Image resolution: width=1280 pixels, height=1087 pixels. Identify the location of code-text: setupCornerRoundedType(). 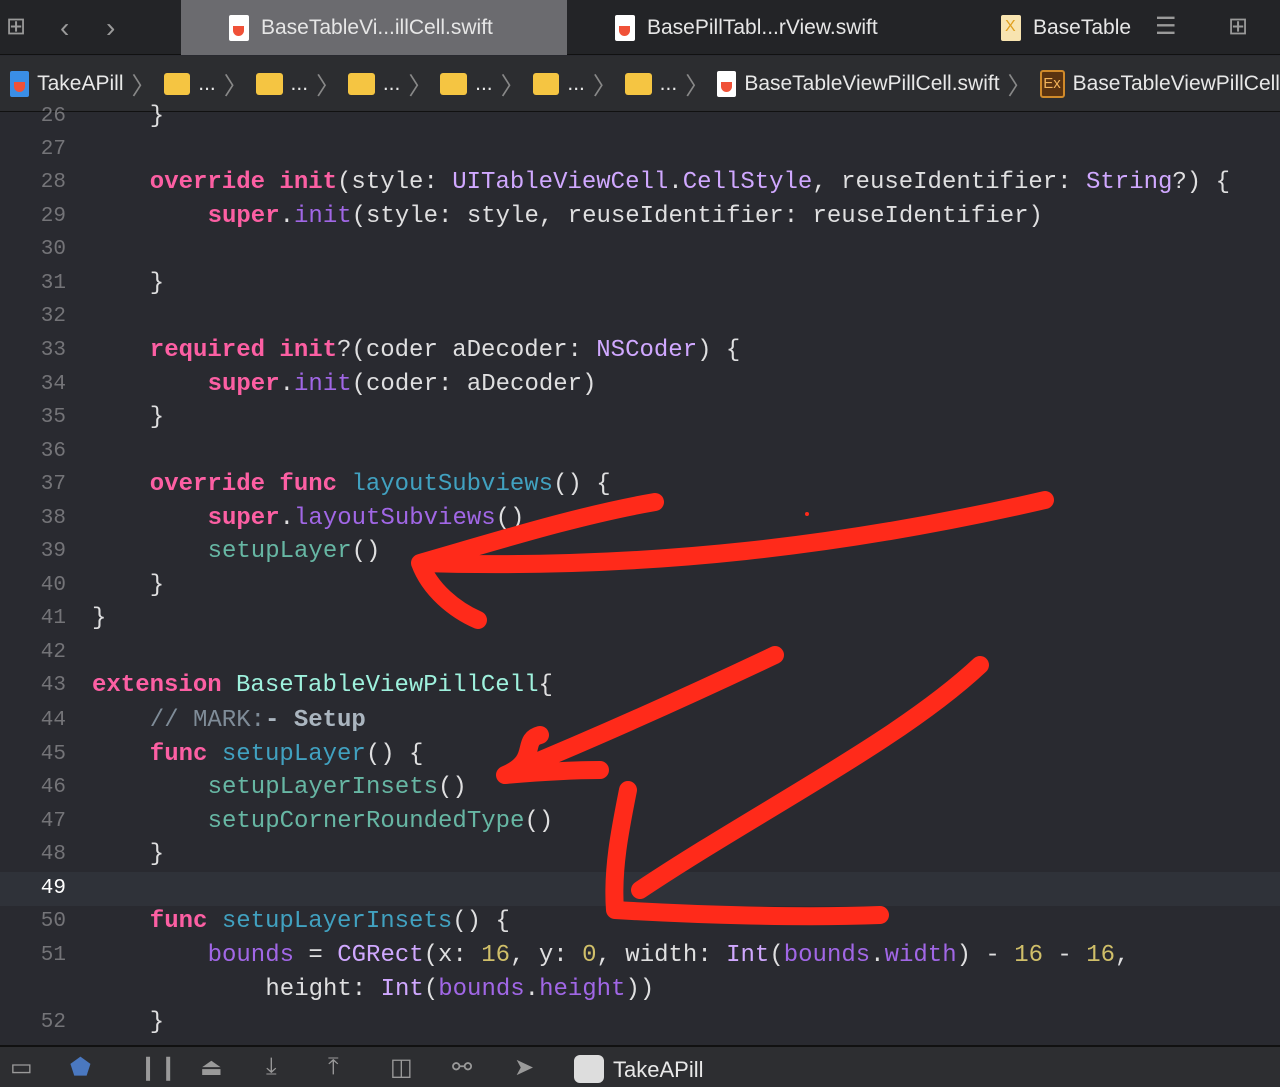
(380, 821).